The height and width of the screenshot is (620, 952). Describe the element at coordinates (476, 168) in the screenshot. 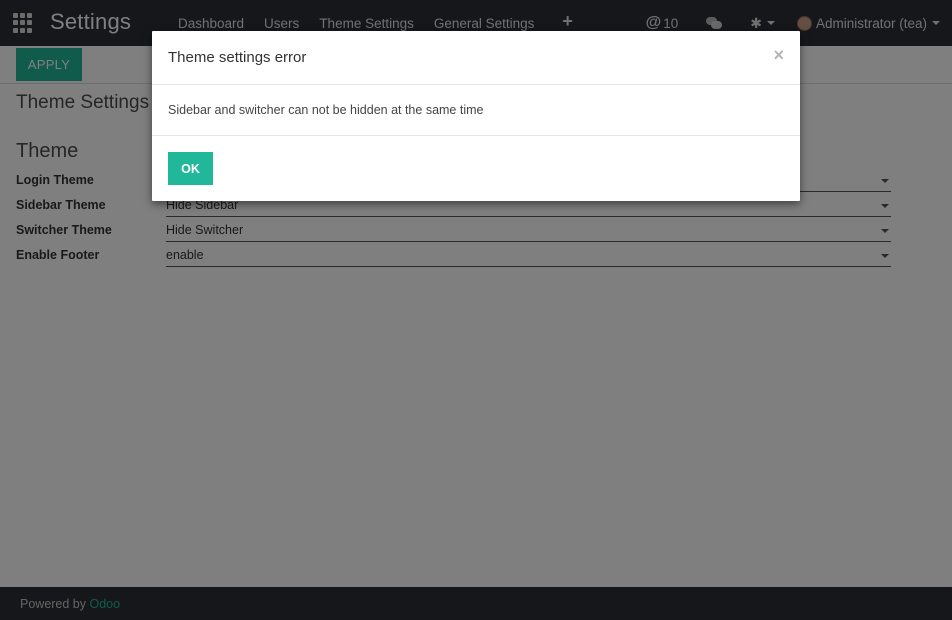

I see `modal-footer: OK` at that location.